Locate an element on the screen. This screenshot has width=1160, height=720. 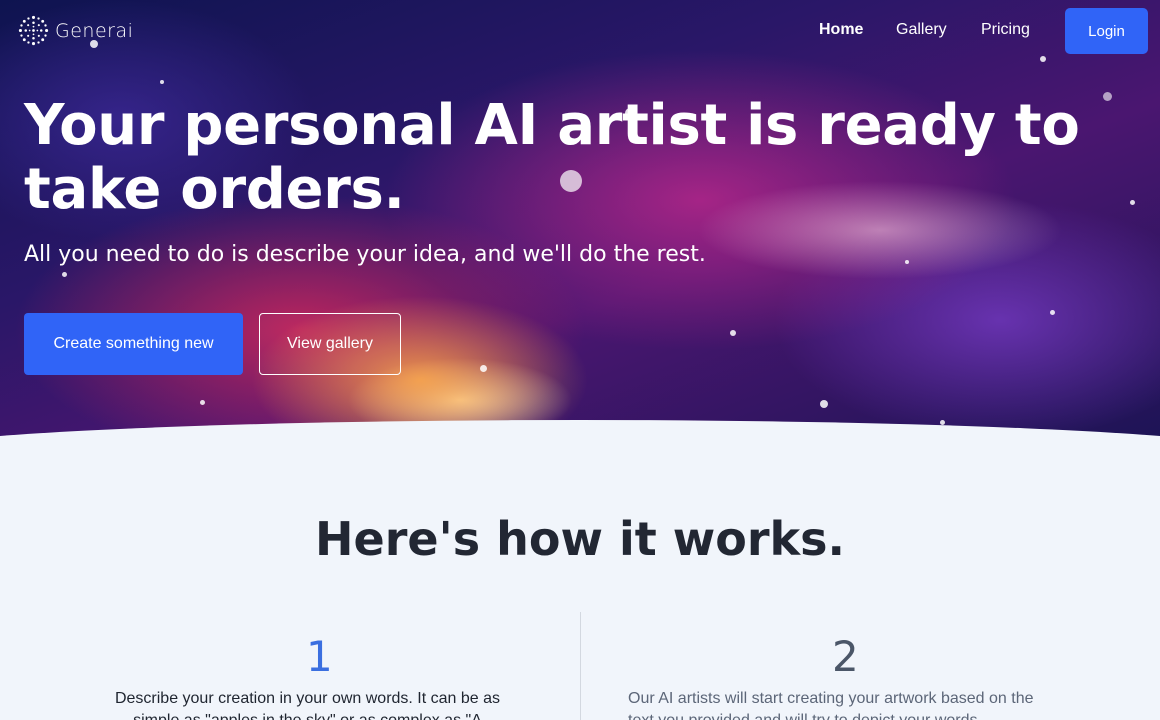
brand-name: Generai is located at coordinates (94, 30).